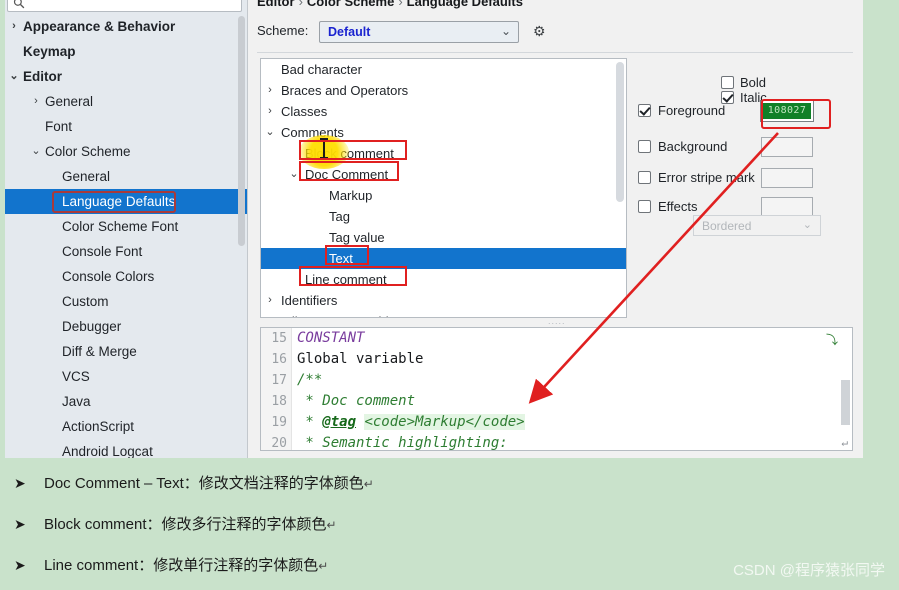  Describe the element at coordinates (102, 251) in the screenshot. I see `sidebar-item-label: Console Font` at that location.